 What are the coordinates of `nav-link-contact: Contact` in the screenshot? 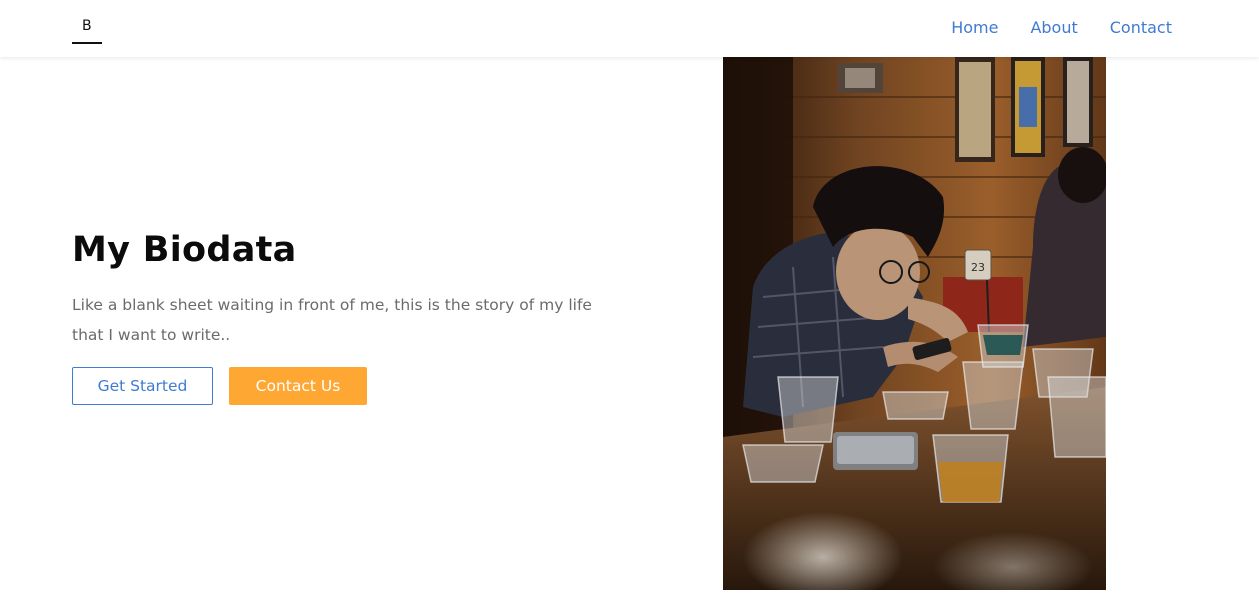 It's located at (1141, 28).